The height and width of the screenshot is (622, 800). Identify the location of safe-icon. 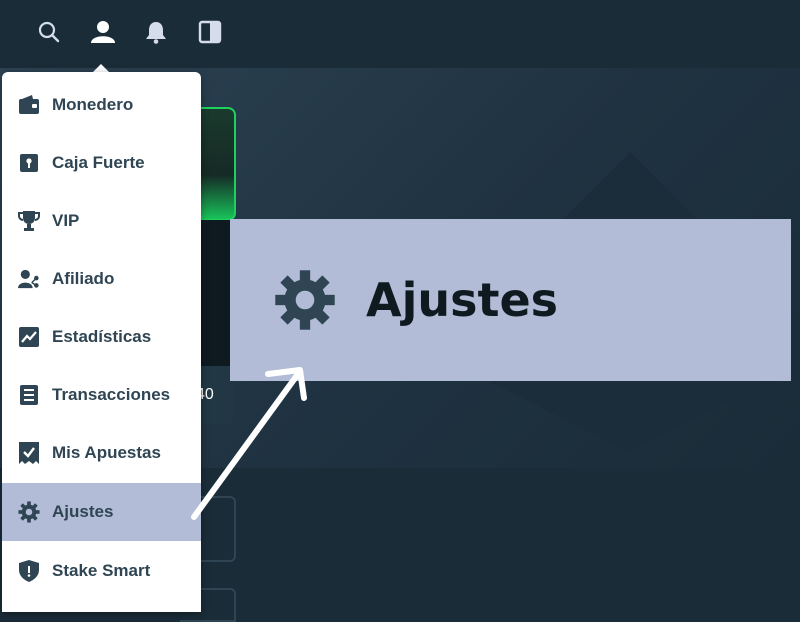
(29, 163).